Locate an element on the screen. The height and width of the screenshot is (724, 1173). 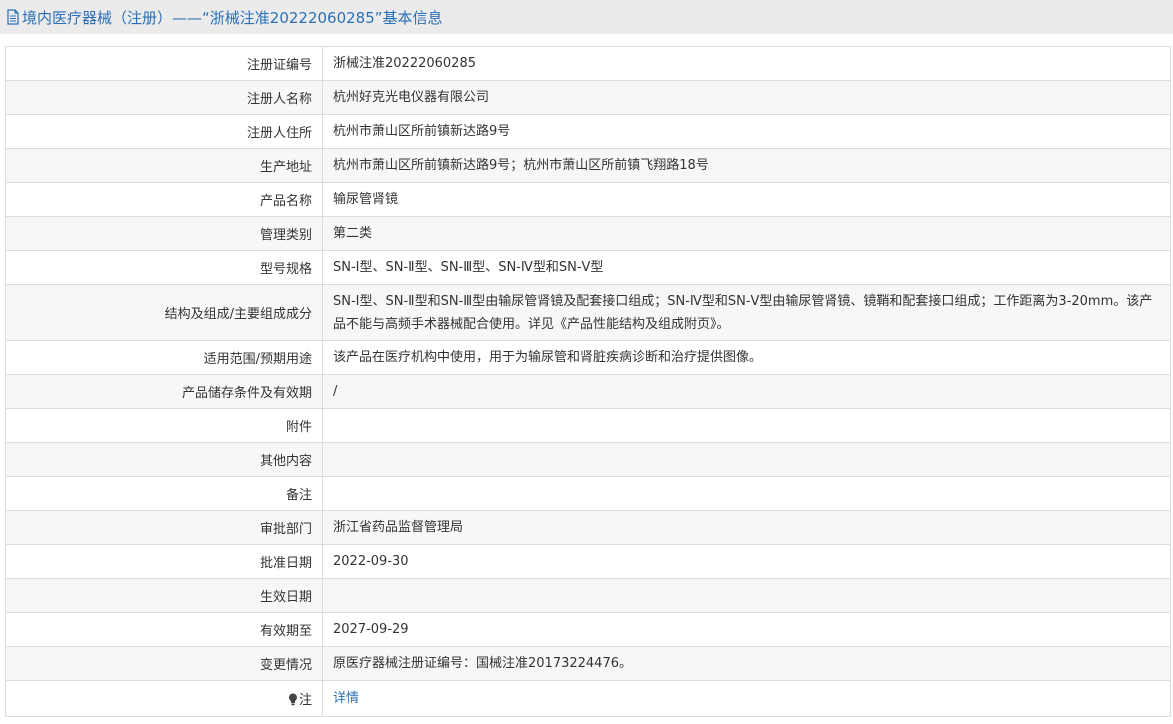
row-label: 注册人名称 is located at coordinates (164, 97).